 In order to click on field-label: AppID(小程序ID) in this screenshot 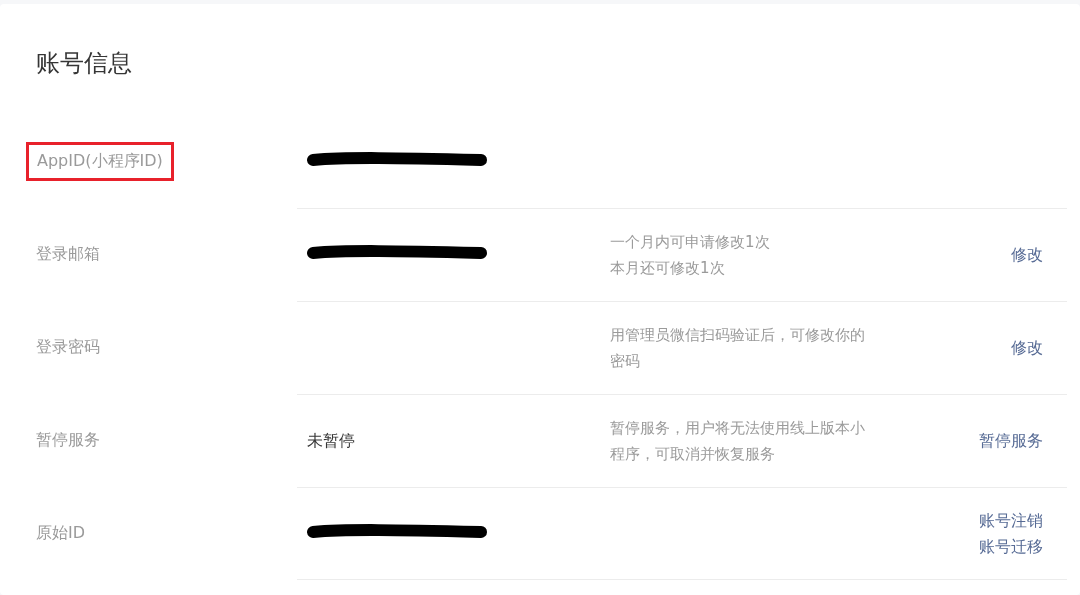, I will do `click(100, 161)`.